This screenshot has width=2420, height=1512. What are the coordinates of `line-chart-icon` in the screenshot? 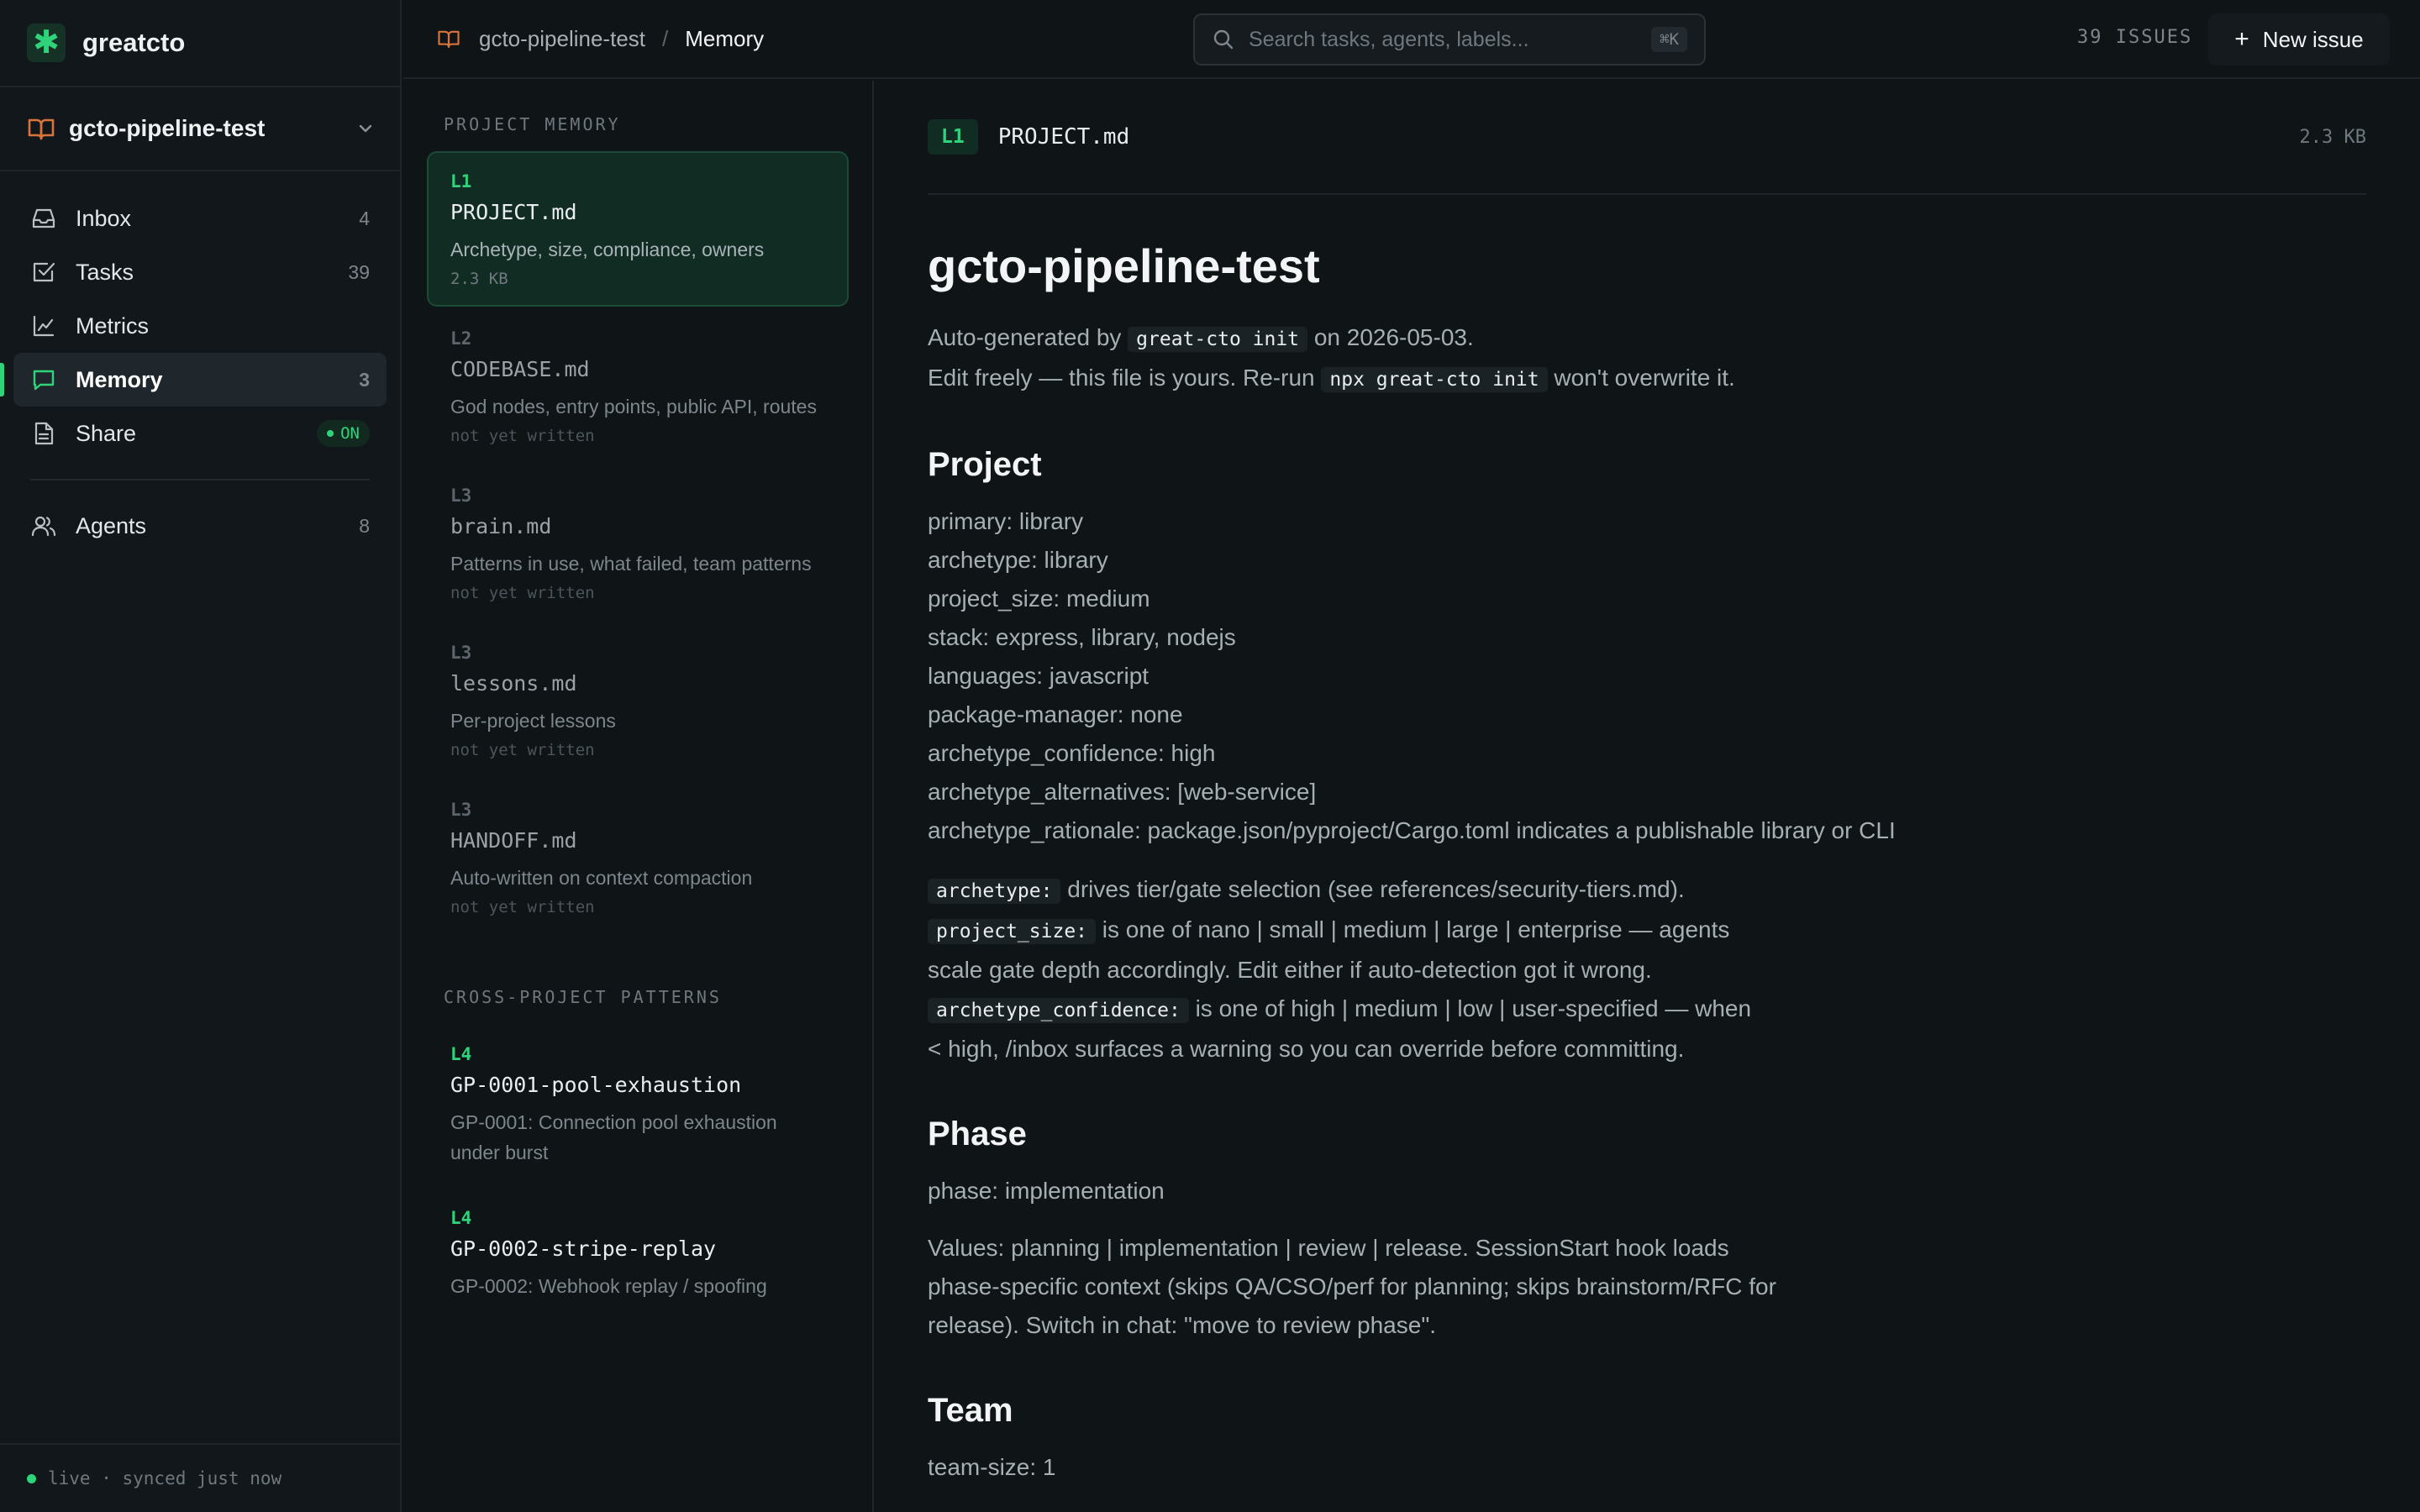 It's located at (44, 326).